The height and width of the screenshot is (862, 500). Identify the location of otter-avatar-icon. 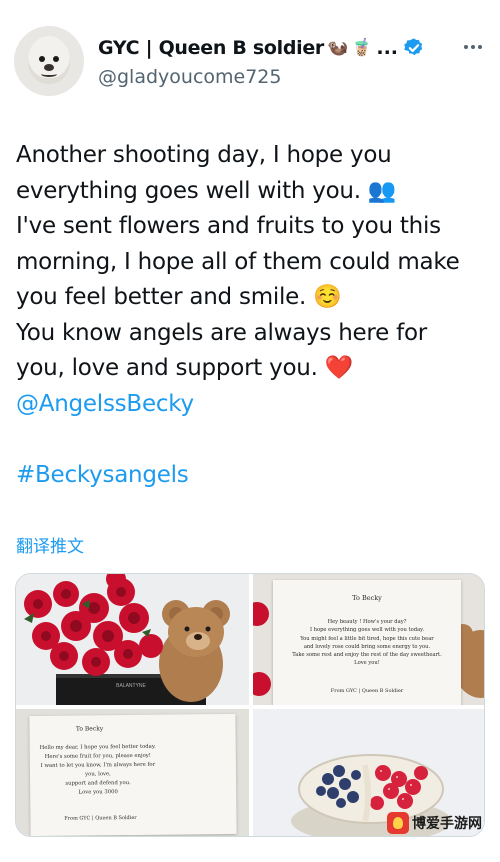
(49, 60).